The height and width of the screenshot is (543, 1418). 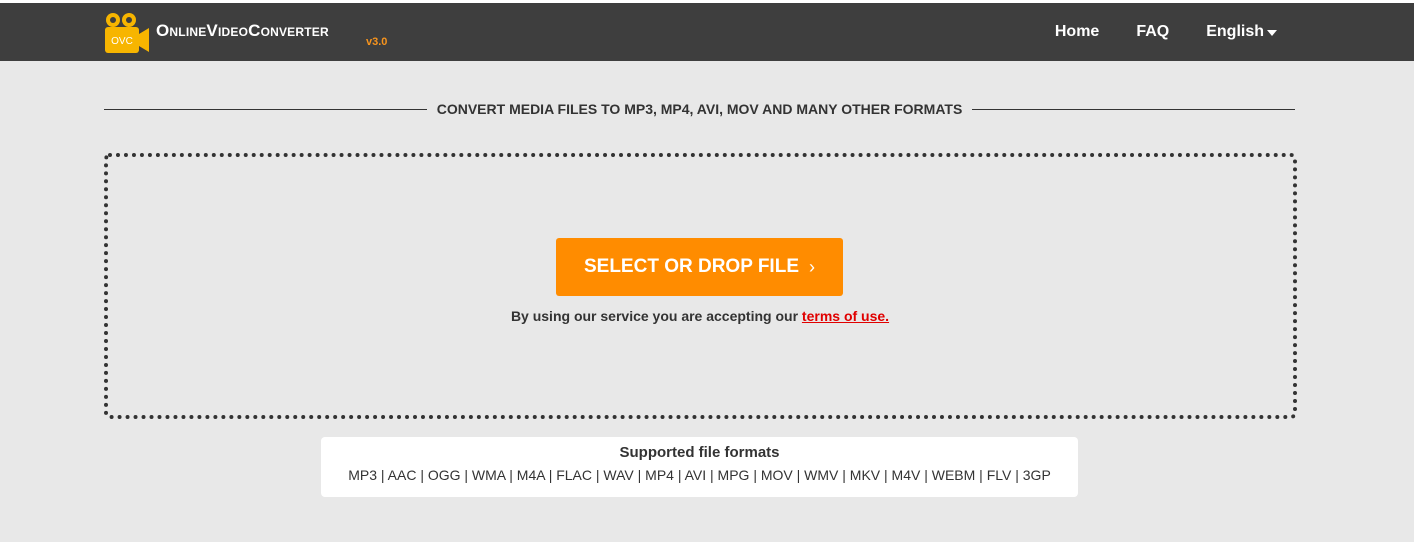 What do you see at coordinates (1235, 31) in the screenshot?
I see `language-label: English` at bounding box center [1235, 31].